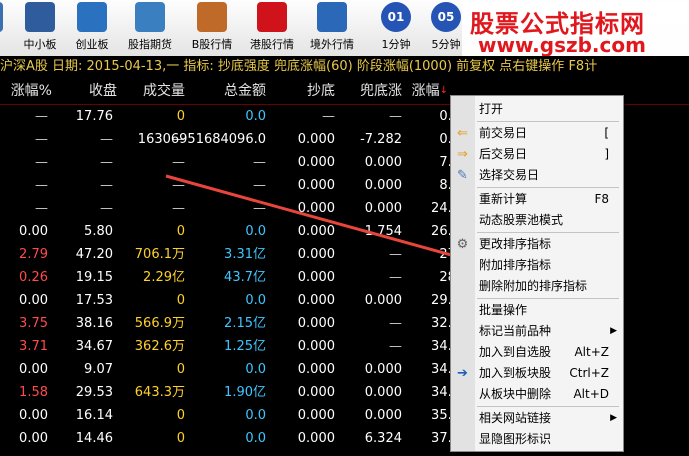 This screenshot has width=689, height=456. Describe the element at coordinates (245, 392) in the screenshot. I see `table-cell: 1.90亿` at that location.